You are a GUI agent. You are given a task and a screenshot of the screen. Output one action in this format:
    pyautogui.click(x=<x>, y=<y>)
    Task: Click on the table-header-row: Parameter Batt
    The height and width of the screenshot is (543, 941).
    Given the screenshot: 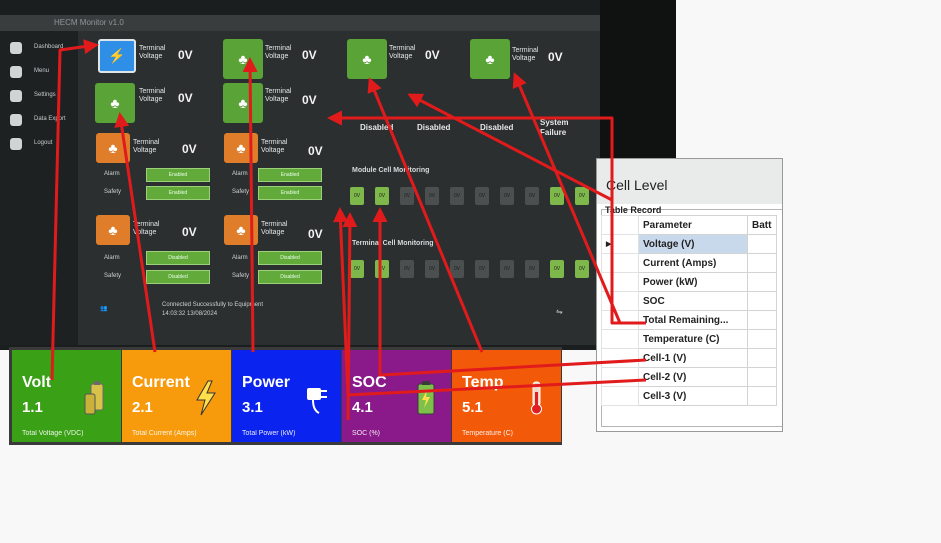 What is the action you would take?
    pyautogui.click(x=689, y=225)
    